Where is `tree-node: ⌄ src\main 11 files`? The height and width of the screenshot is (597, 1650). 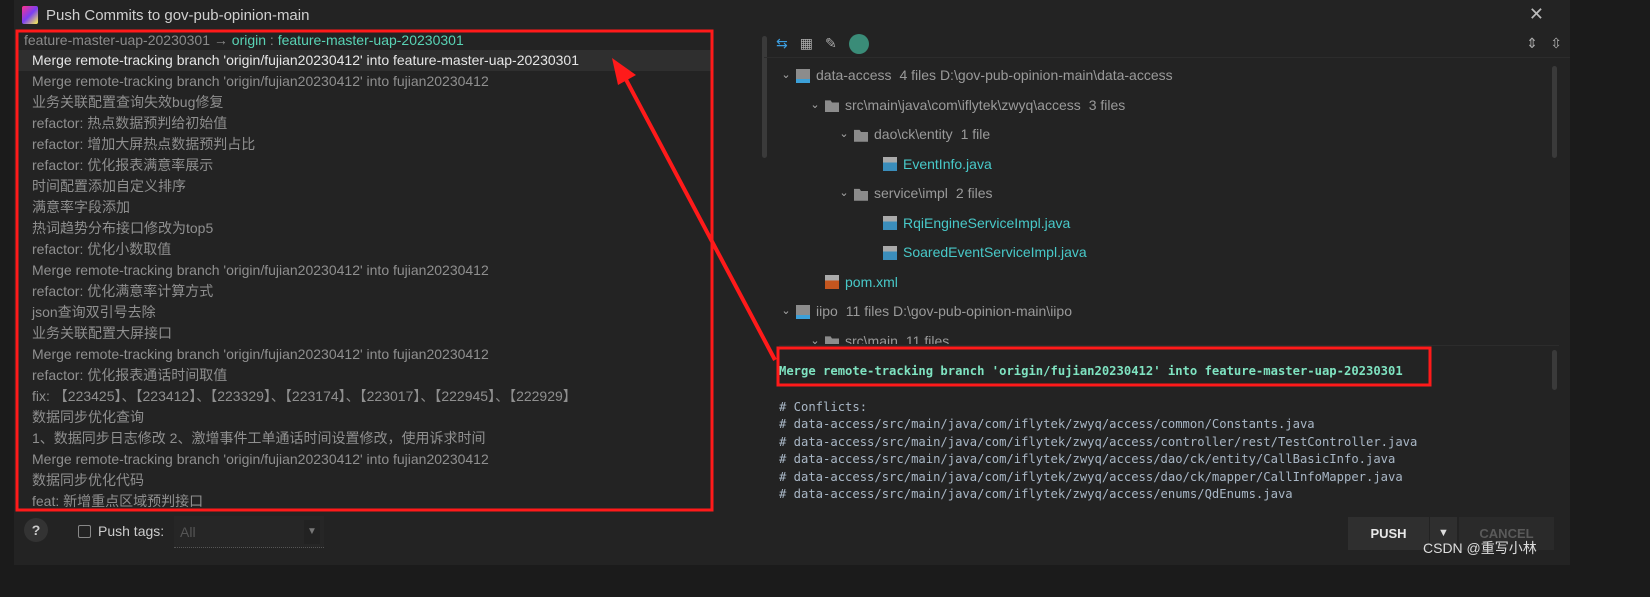
tree-node: ⌄ src\main 11 files is located at coordinates (1159, 336).